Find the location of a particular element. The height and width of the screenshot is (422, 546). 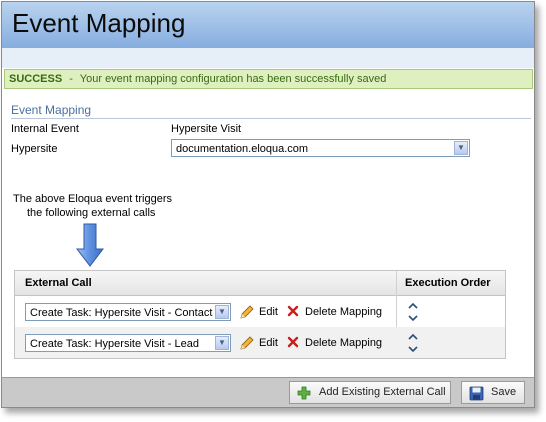

external-call-select: Create Task: Hypersite Visit - Contact ▼ is located at coordinates (128, 312).